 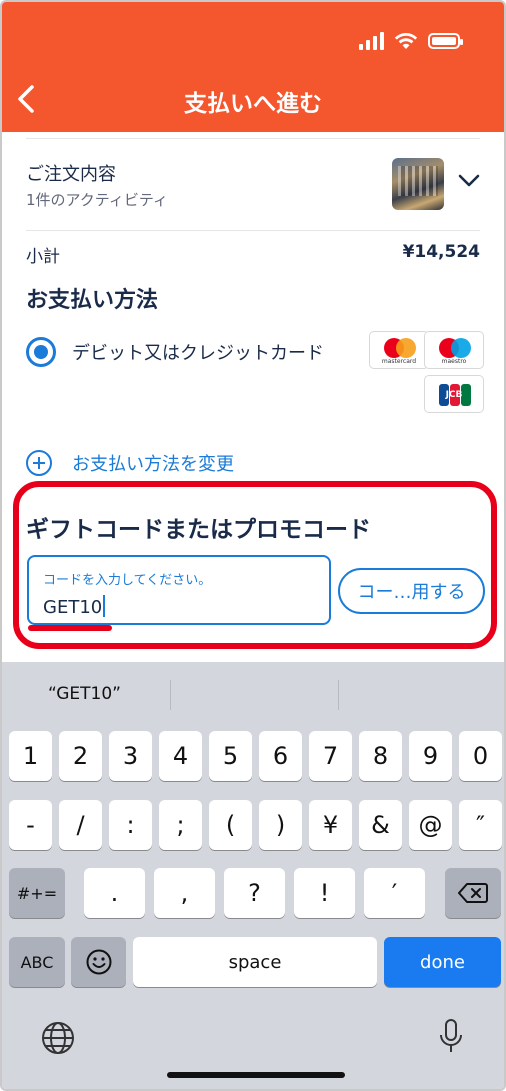 What do you see at coordinates (198, 352) in the screenshot?
I see `card-option-label: デビット又はクレジットカード` at bounding box center [198, 352].